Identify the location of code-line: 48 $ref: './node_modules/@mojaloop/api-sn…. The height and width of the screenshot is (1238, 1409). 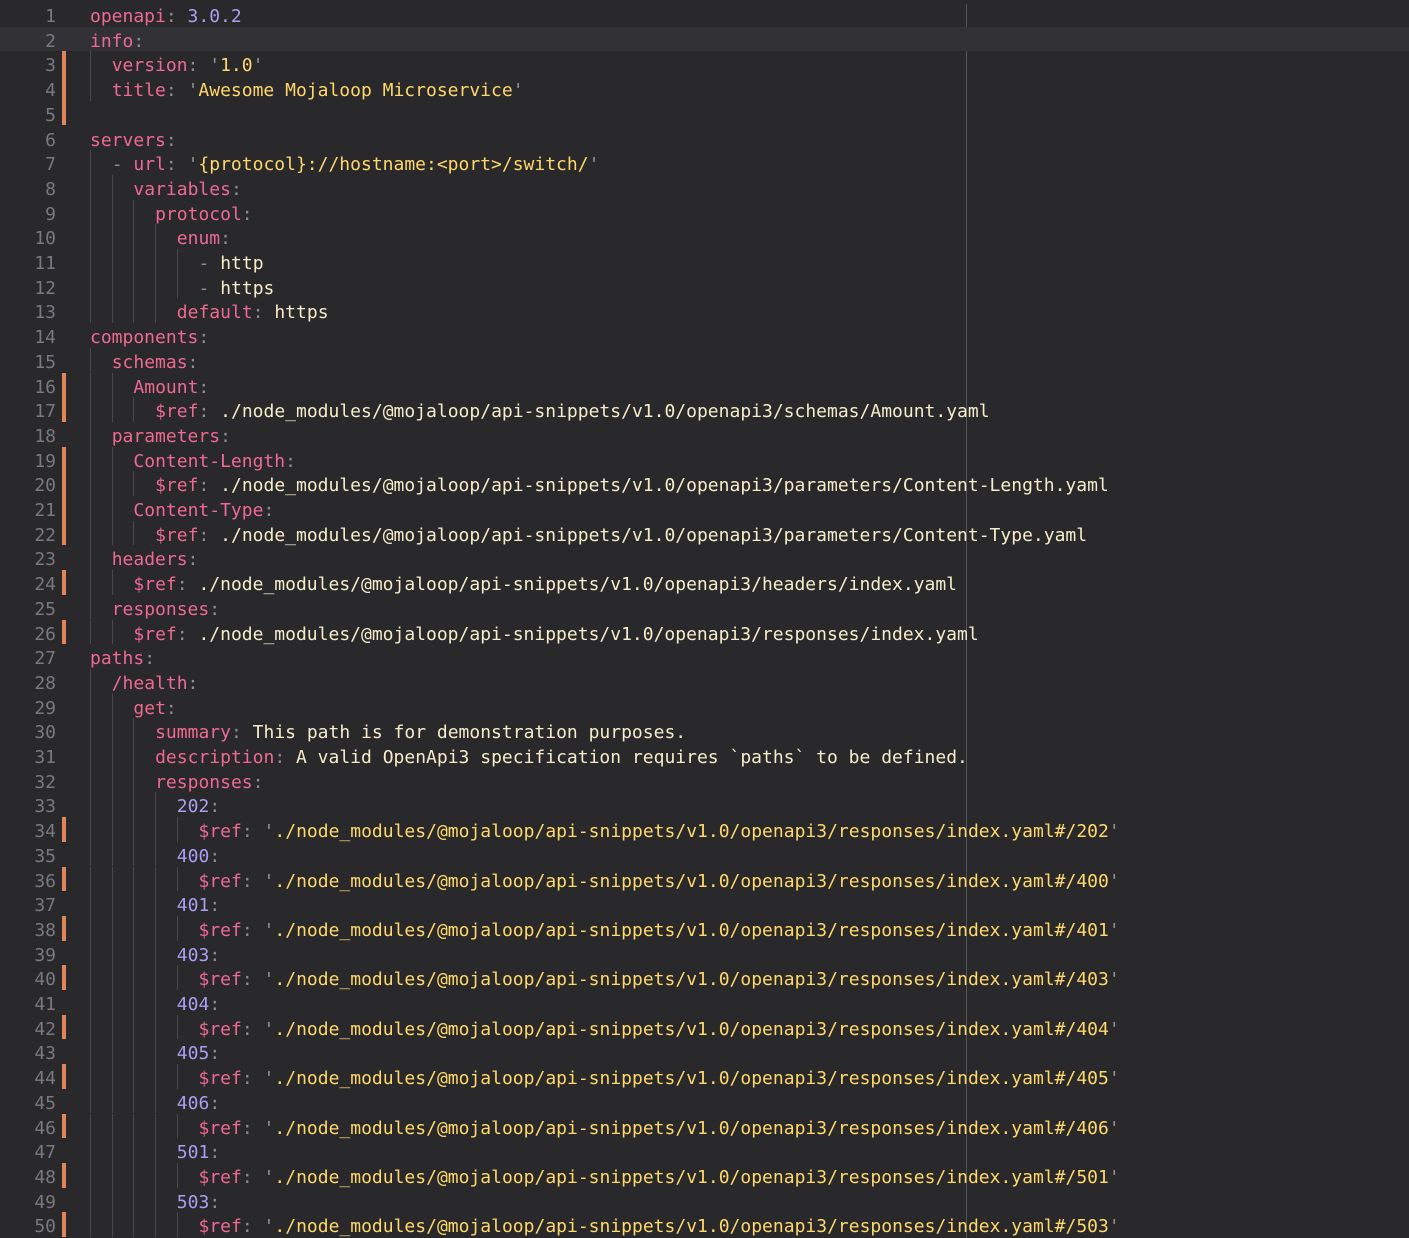
(704, 1175).